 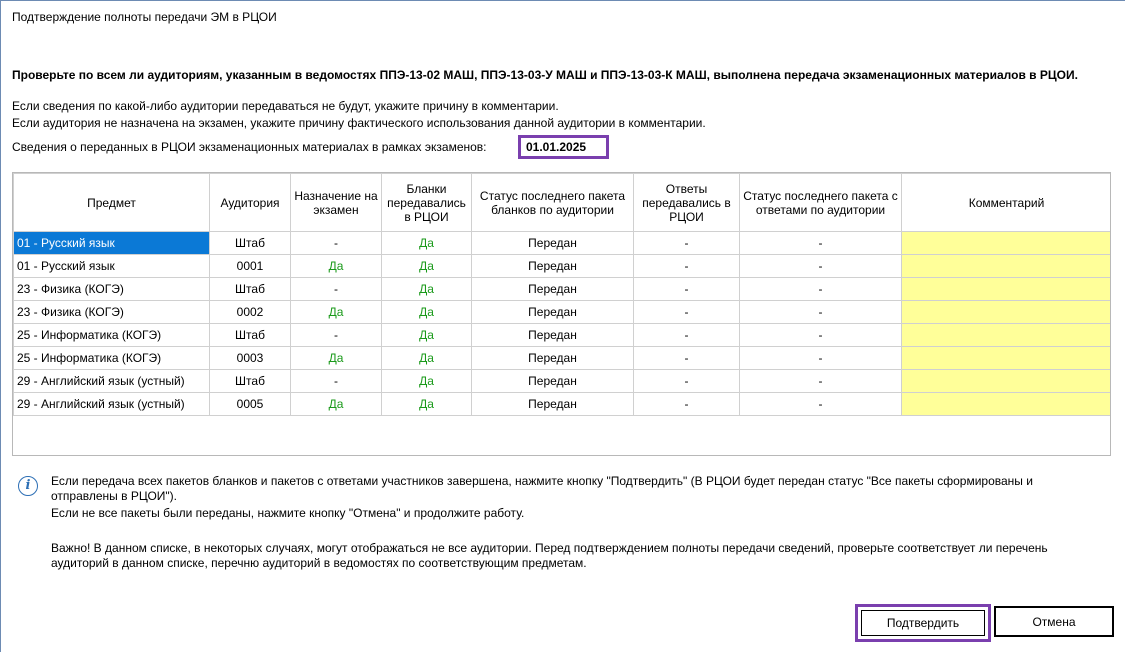 I want to click on table-row: 01 - Русский язык Штаб - Да Передан - -, so click(x=561, y=243).